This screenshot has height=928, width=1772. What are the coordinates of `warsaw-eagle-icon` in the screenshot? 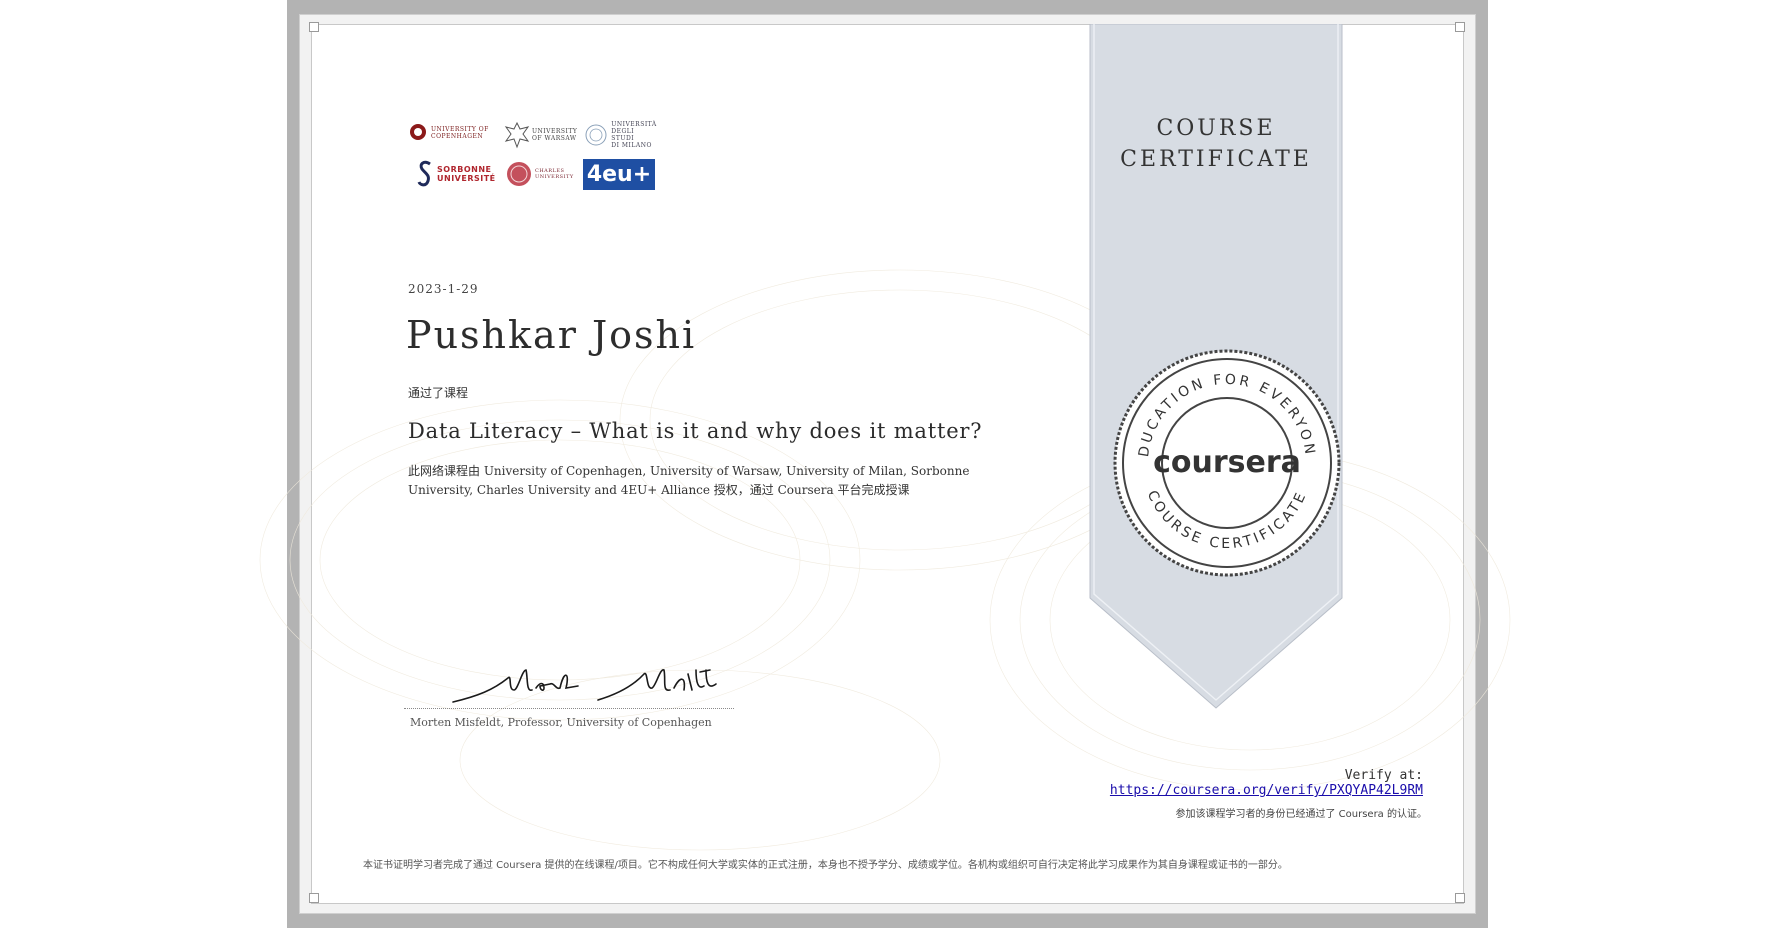 It's located at (517, 135).